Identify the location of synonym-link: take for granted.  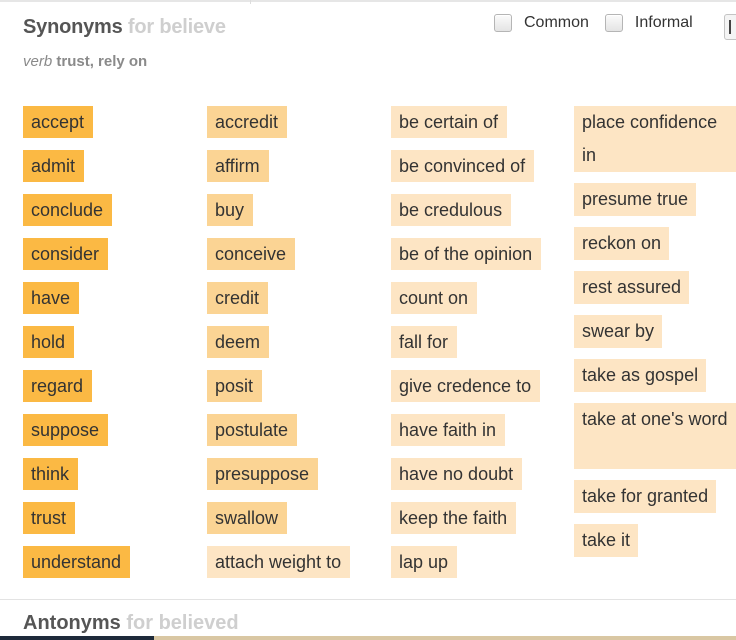
(645, 496).